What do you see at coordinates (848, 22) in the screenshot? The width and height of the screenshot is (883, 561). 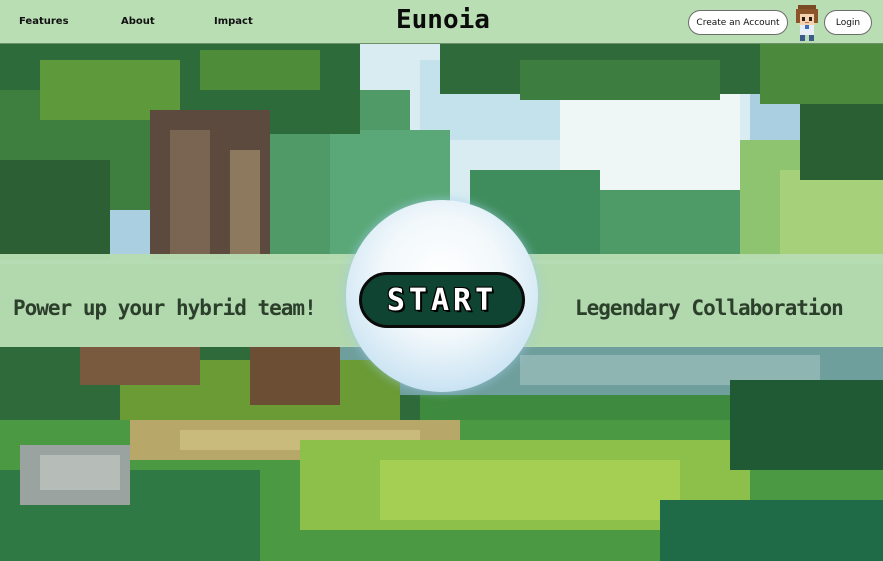 I see `login-button: Login` at bounding box center [848, 22].